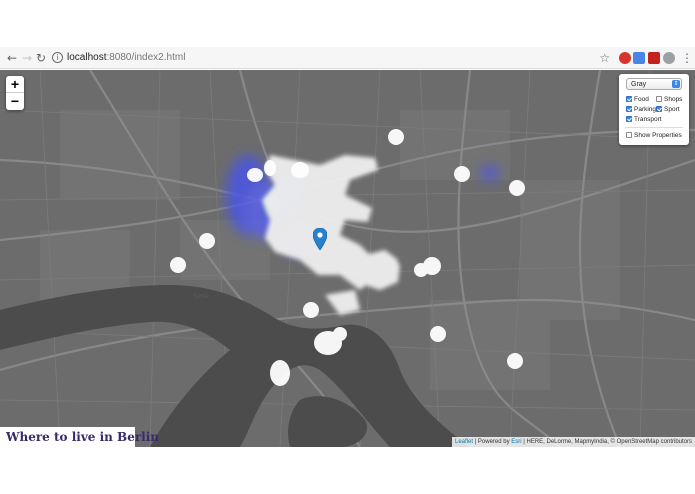 This screenshot has width=695, height=494. Describe the element at coordinates (146, 57) in the screenshot. I see `url-path: :8080/index2.html` at that location.